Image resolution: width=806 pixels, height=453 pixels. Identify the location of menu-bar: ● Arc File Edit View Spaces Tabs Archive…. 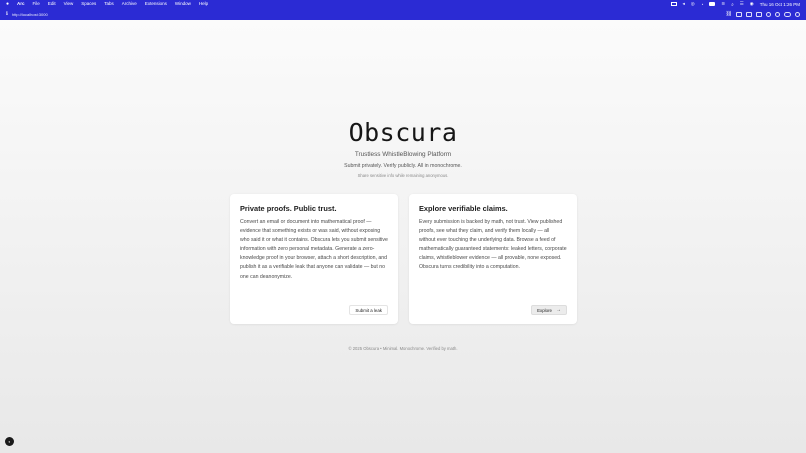
(403, 4).